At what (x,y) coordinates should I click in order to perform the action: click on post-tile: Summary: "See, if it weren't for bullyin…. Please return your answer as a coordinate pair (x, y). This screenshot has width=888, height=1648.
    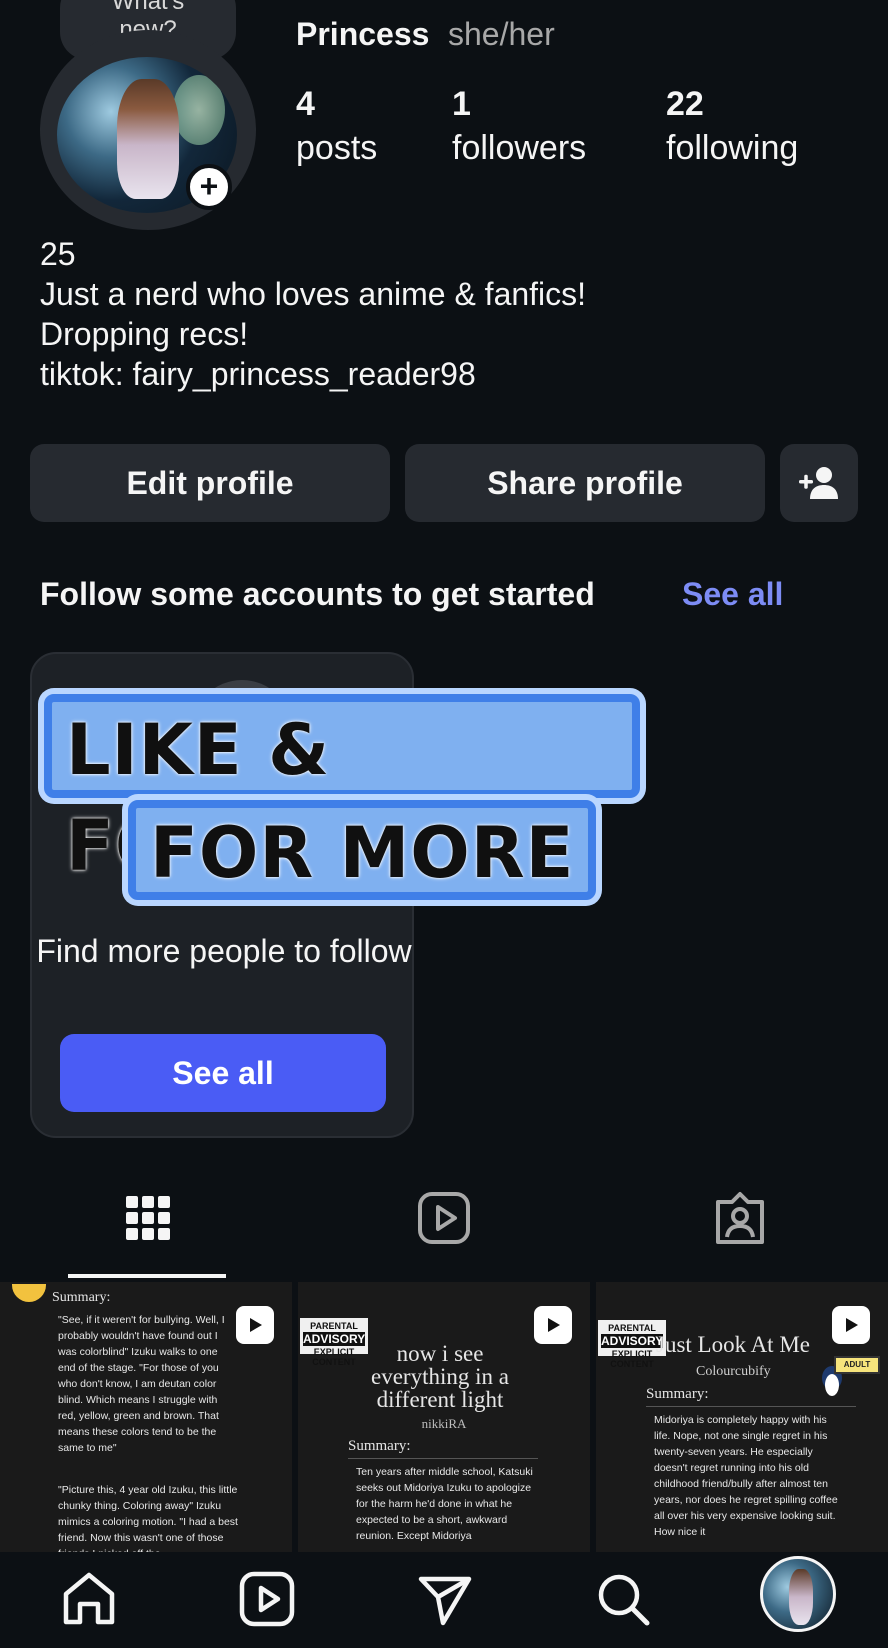
    Looking at the image, I should click on (146, 1417).